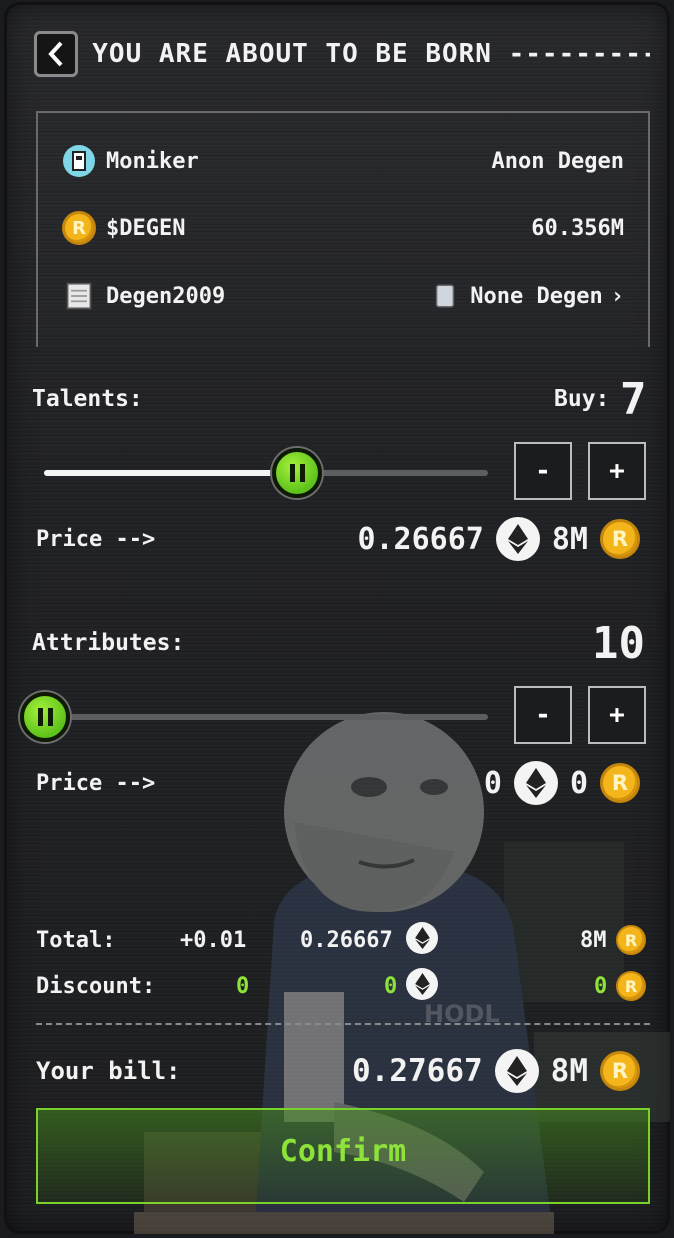  What do you see at coordinates (492, 783) in the screenshot?
I see `attributes-price-eth: 0` at bounding box center [492, 783].